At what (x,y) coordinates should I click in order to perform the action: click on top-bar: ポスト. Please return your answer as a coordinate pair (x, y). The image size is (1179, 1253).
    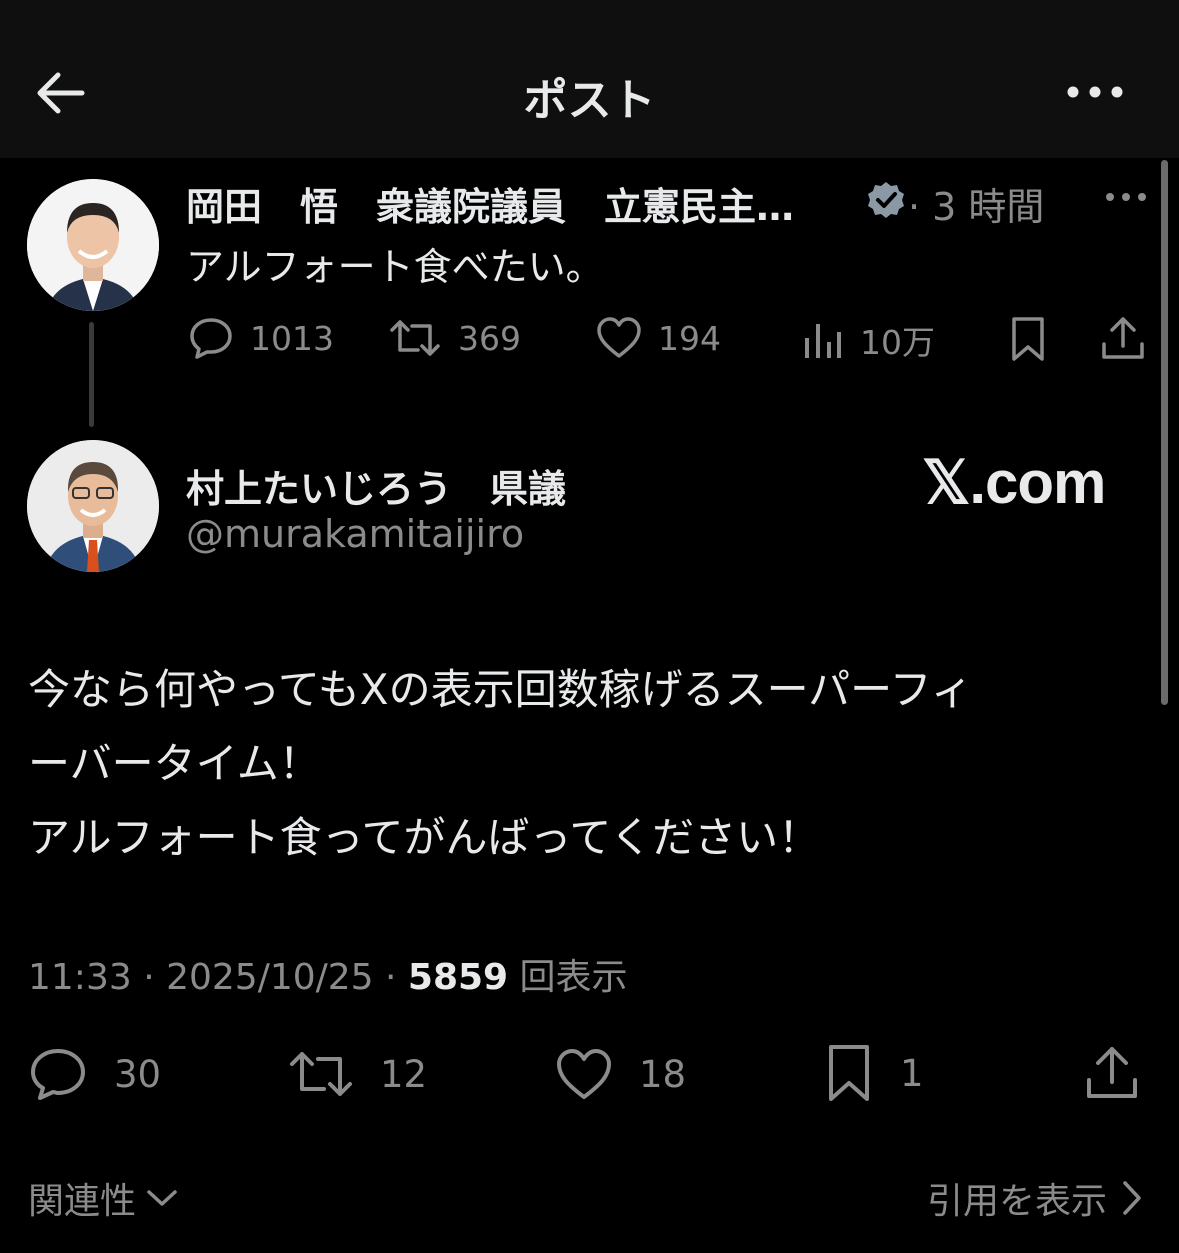
    Looking at the image, I should click on (589, 79).